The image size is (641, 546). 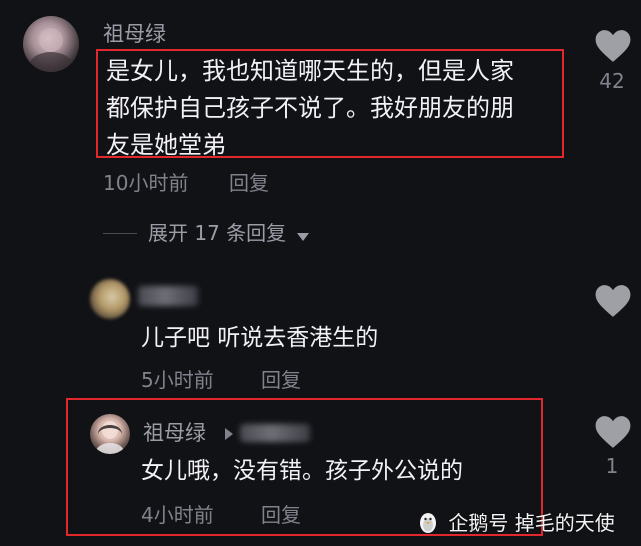 What do you see at coordinates (177, 380) in the screenshot?
I see `reply-timestamp: 5小时前` at bounding box center [177, 380].